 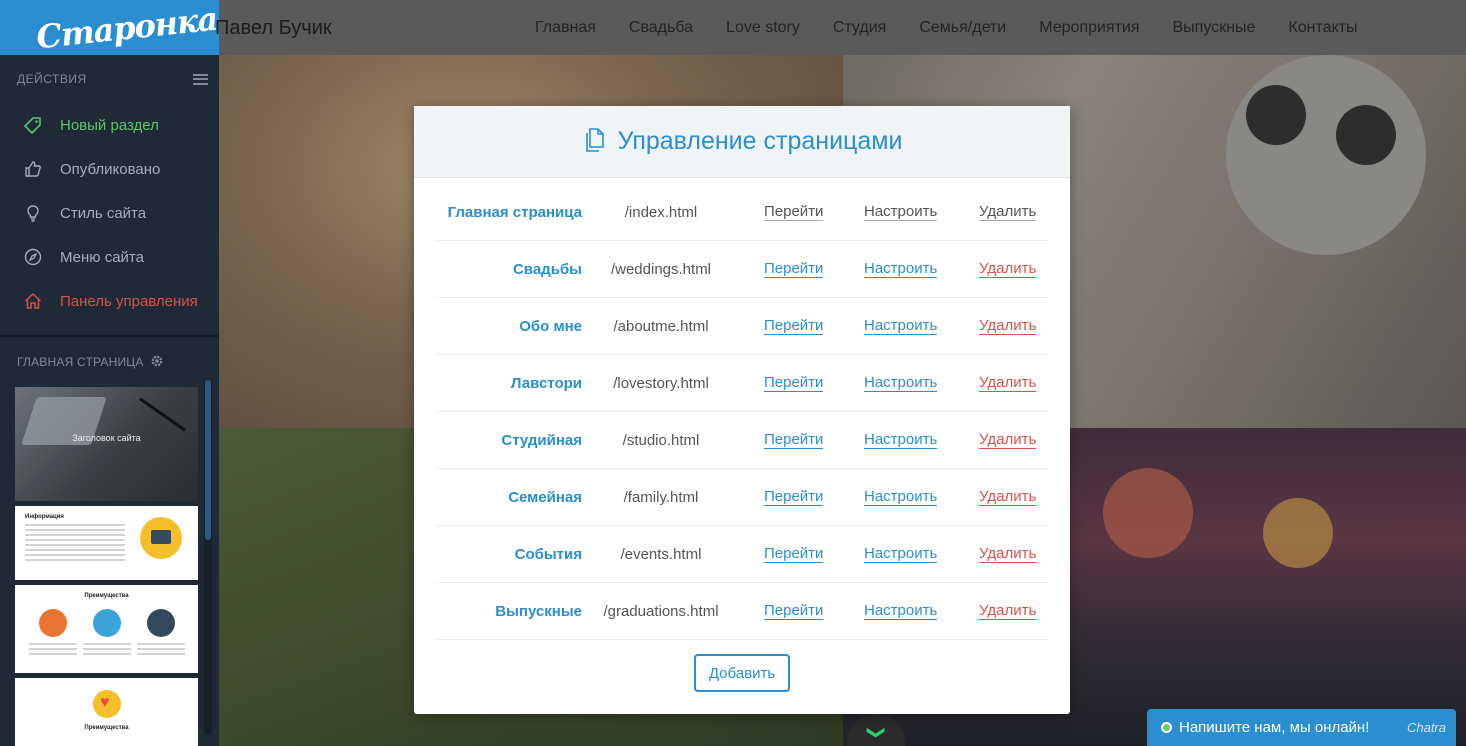 I want to click on sidebar-item-new-section: Новый раздел, so click(x=109, y=125).